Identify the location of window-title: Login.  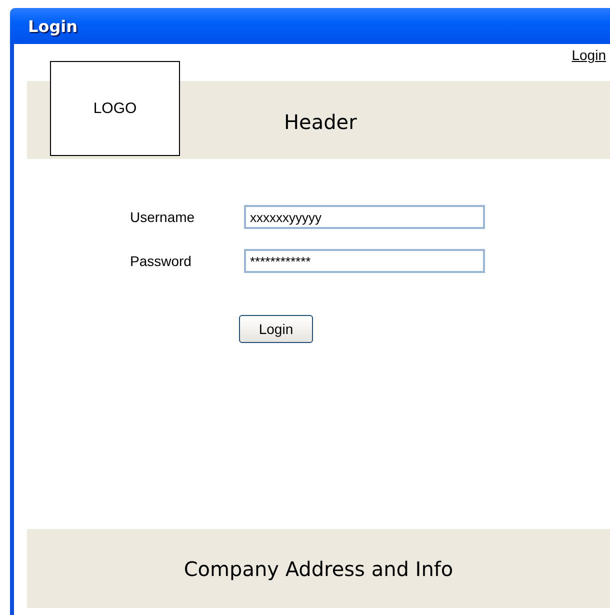
(53, 26).